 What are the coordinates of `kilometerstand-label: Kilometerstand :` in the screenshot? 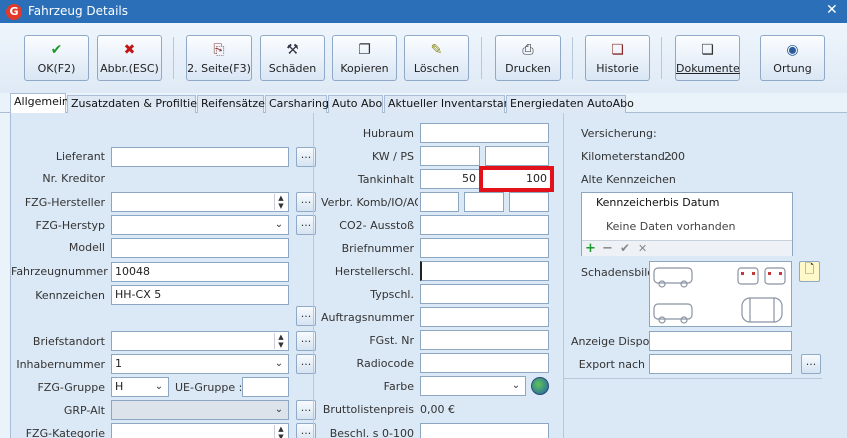 It's located at (627, 156).